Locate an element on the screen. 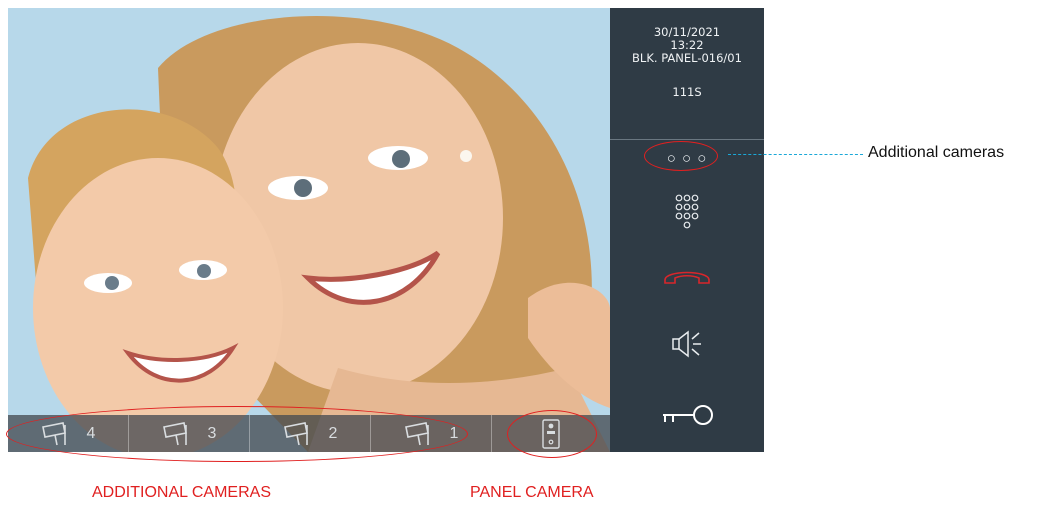 This screenshot has height=510, width=1051. keypad-button is located at coordinates (687, 215).